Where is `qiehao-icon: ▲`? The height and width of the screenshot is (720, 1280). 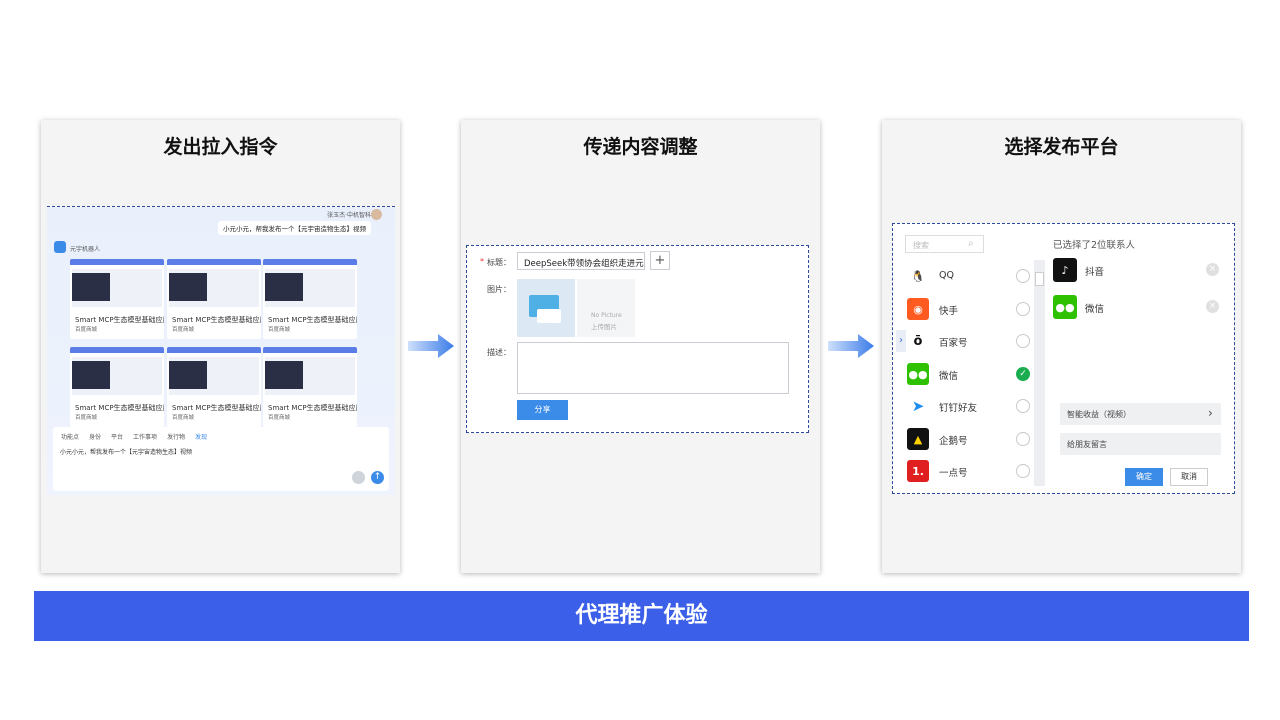
qiehao-icon: ▲ is located at coordinates (918, 439).